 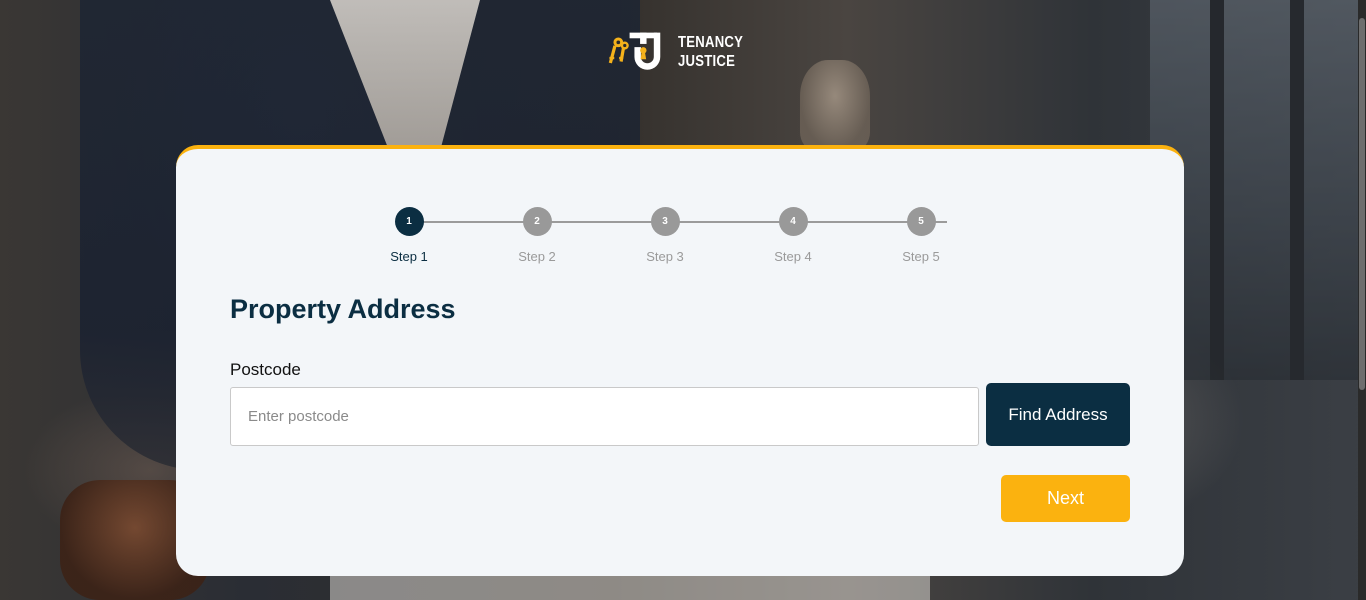 What do you see at coordinates (710, 52) in the screenshot?
I see `brand-name: TENANCY JUSTICE` at bounding box center [710, 52].